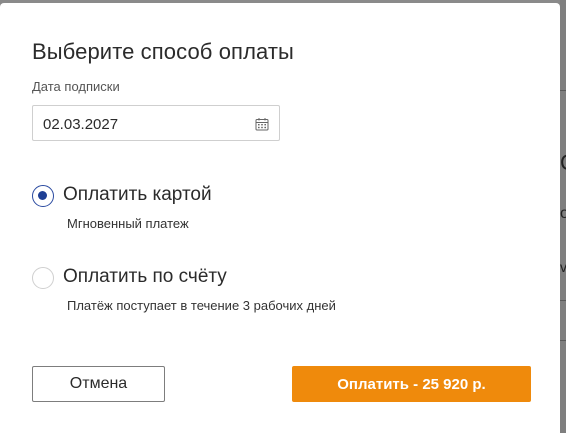  What do you see at coordinates (262, 124) in the screenshot?
I see `calendar-icon` at bounding box center [262, 124].